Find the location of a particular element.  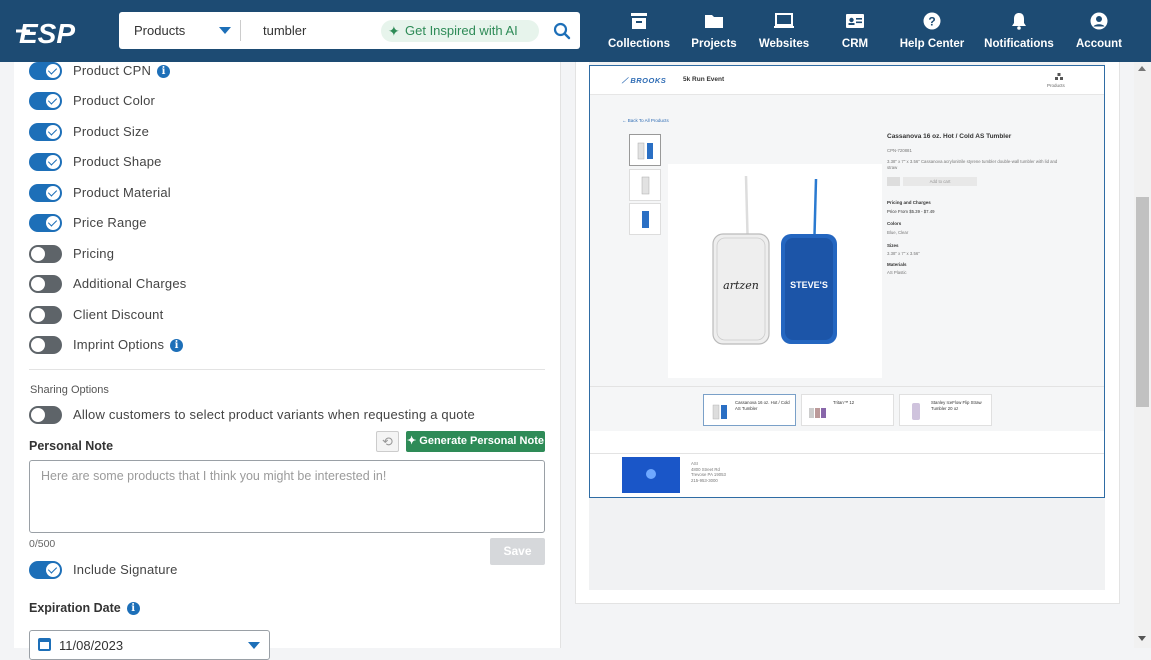

option-label: Product Color is located at coordinates (114, 100).